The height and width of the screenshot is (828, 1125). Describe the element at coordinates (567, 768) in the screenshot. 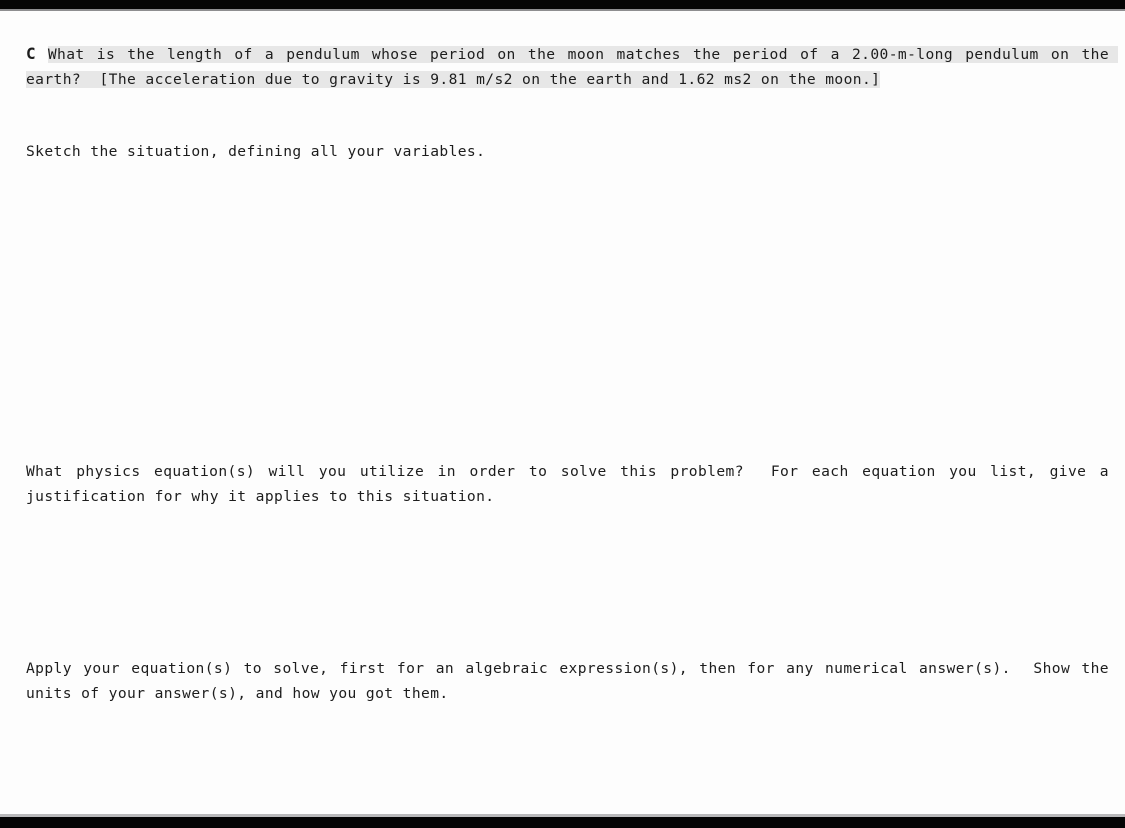

I see `apply-answer-space` at that location.